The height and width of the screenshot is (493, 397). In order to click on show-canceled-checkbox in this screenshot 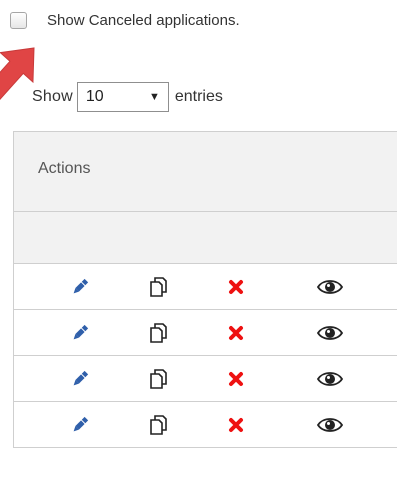, I will do `click(18, 20)`.